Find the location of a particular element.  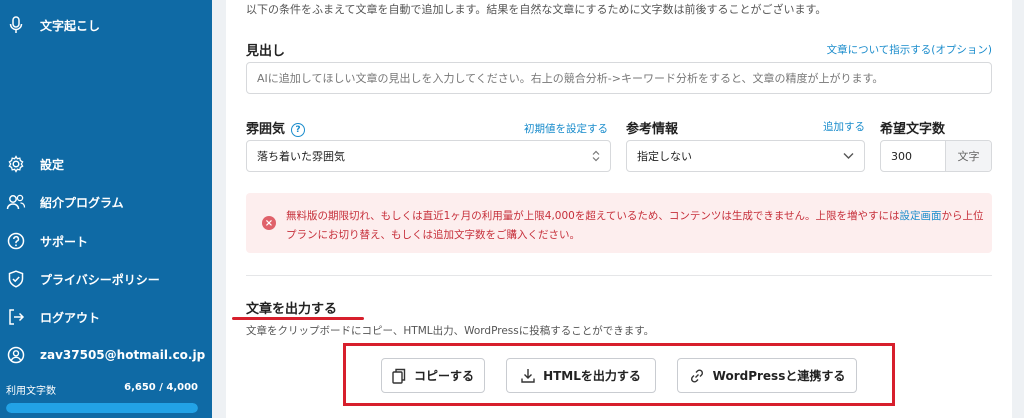

heading-label: 見出し is located at coordinates (266, 51).